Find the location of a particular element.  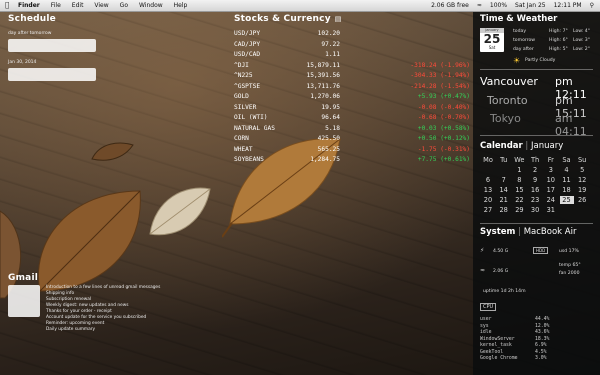

stock-price: 102.20 is located at coordinates (328, 33).